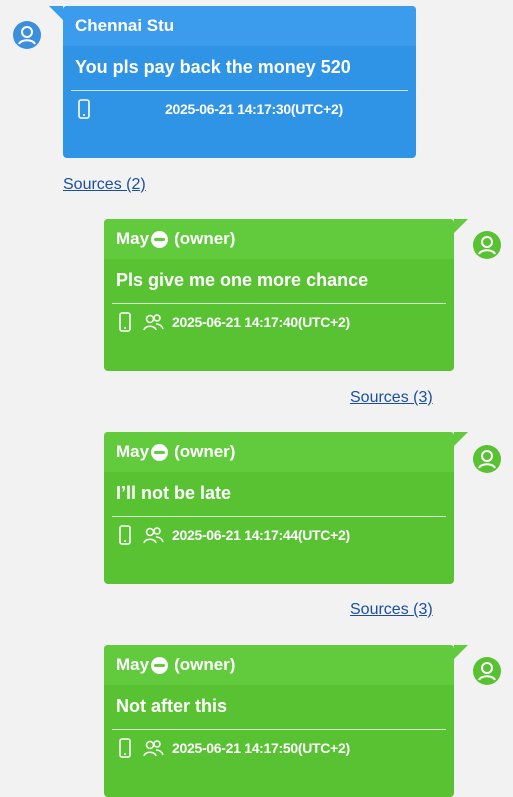 This screenshot has height=797, width=513. Describe the element at coordinates (261, 748) in the screenshot. I see `timestamp: 2025-06-21 14:17:50(UTC+2)` at that location.